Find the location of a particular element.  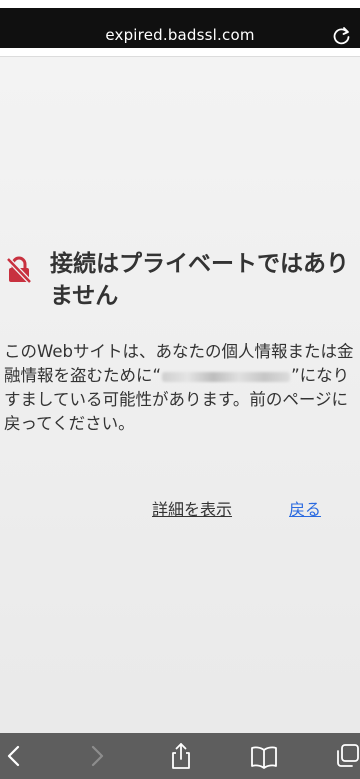

lock-slash-icon is located at coordinates (19, 270).